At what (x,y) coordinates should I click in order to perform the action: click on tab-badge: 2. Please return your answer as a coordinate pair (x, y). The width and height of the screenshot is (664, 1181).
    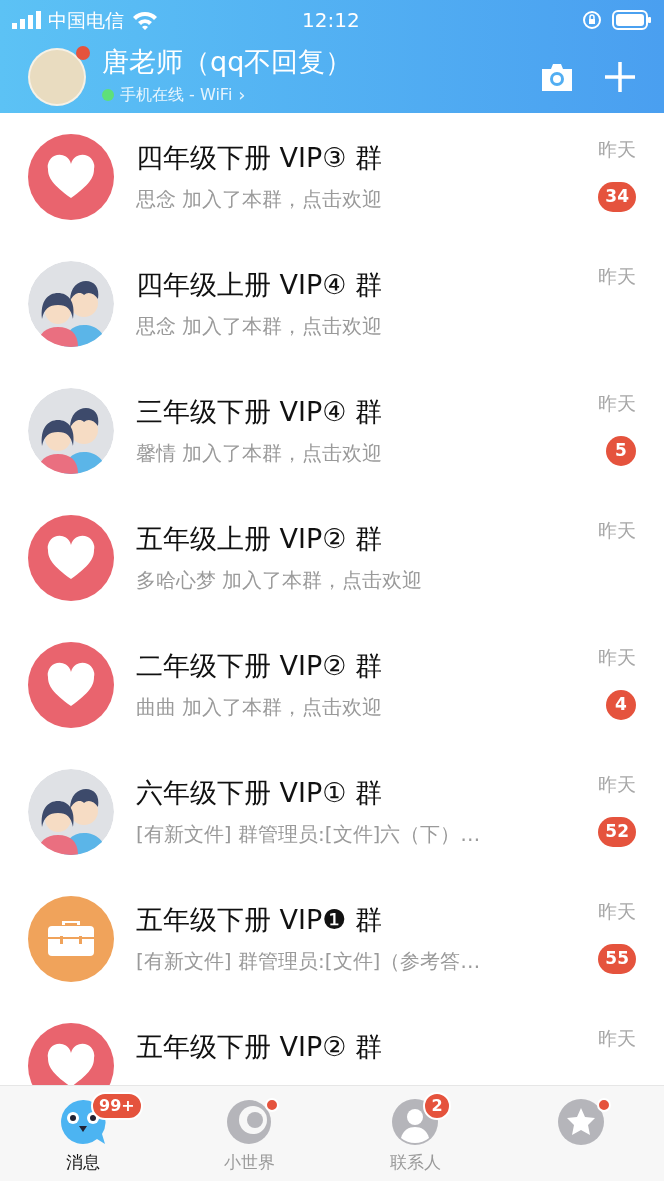
    Looking at the image, I should click on (437, 1106).